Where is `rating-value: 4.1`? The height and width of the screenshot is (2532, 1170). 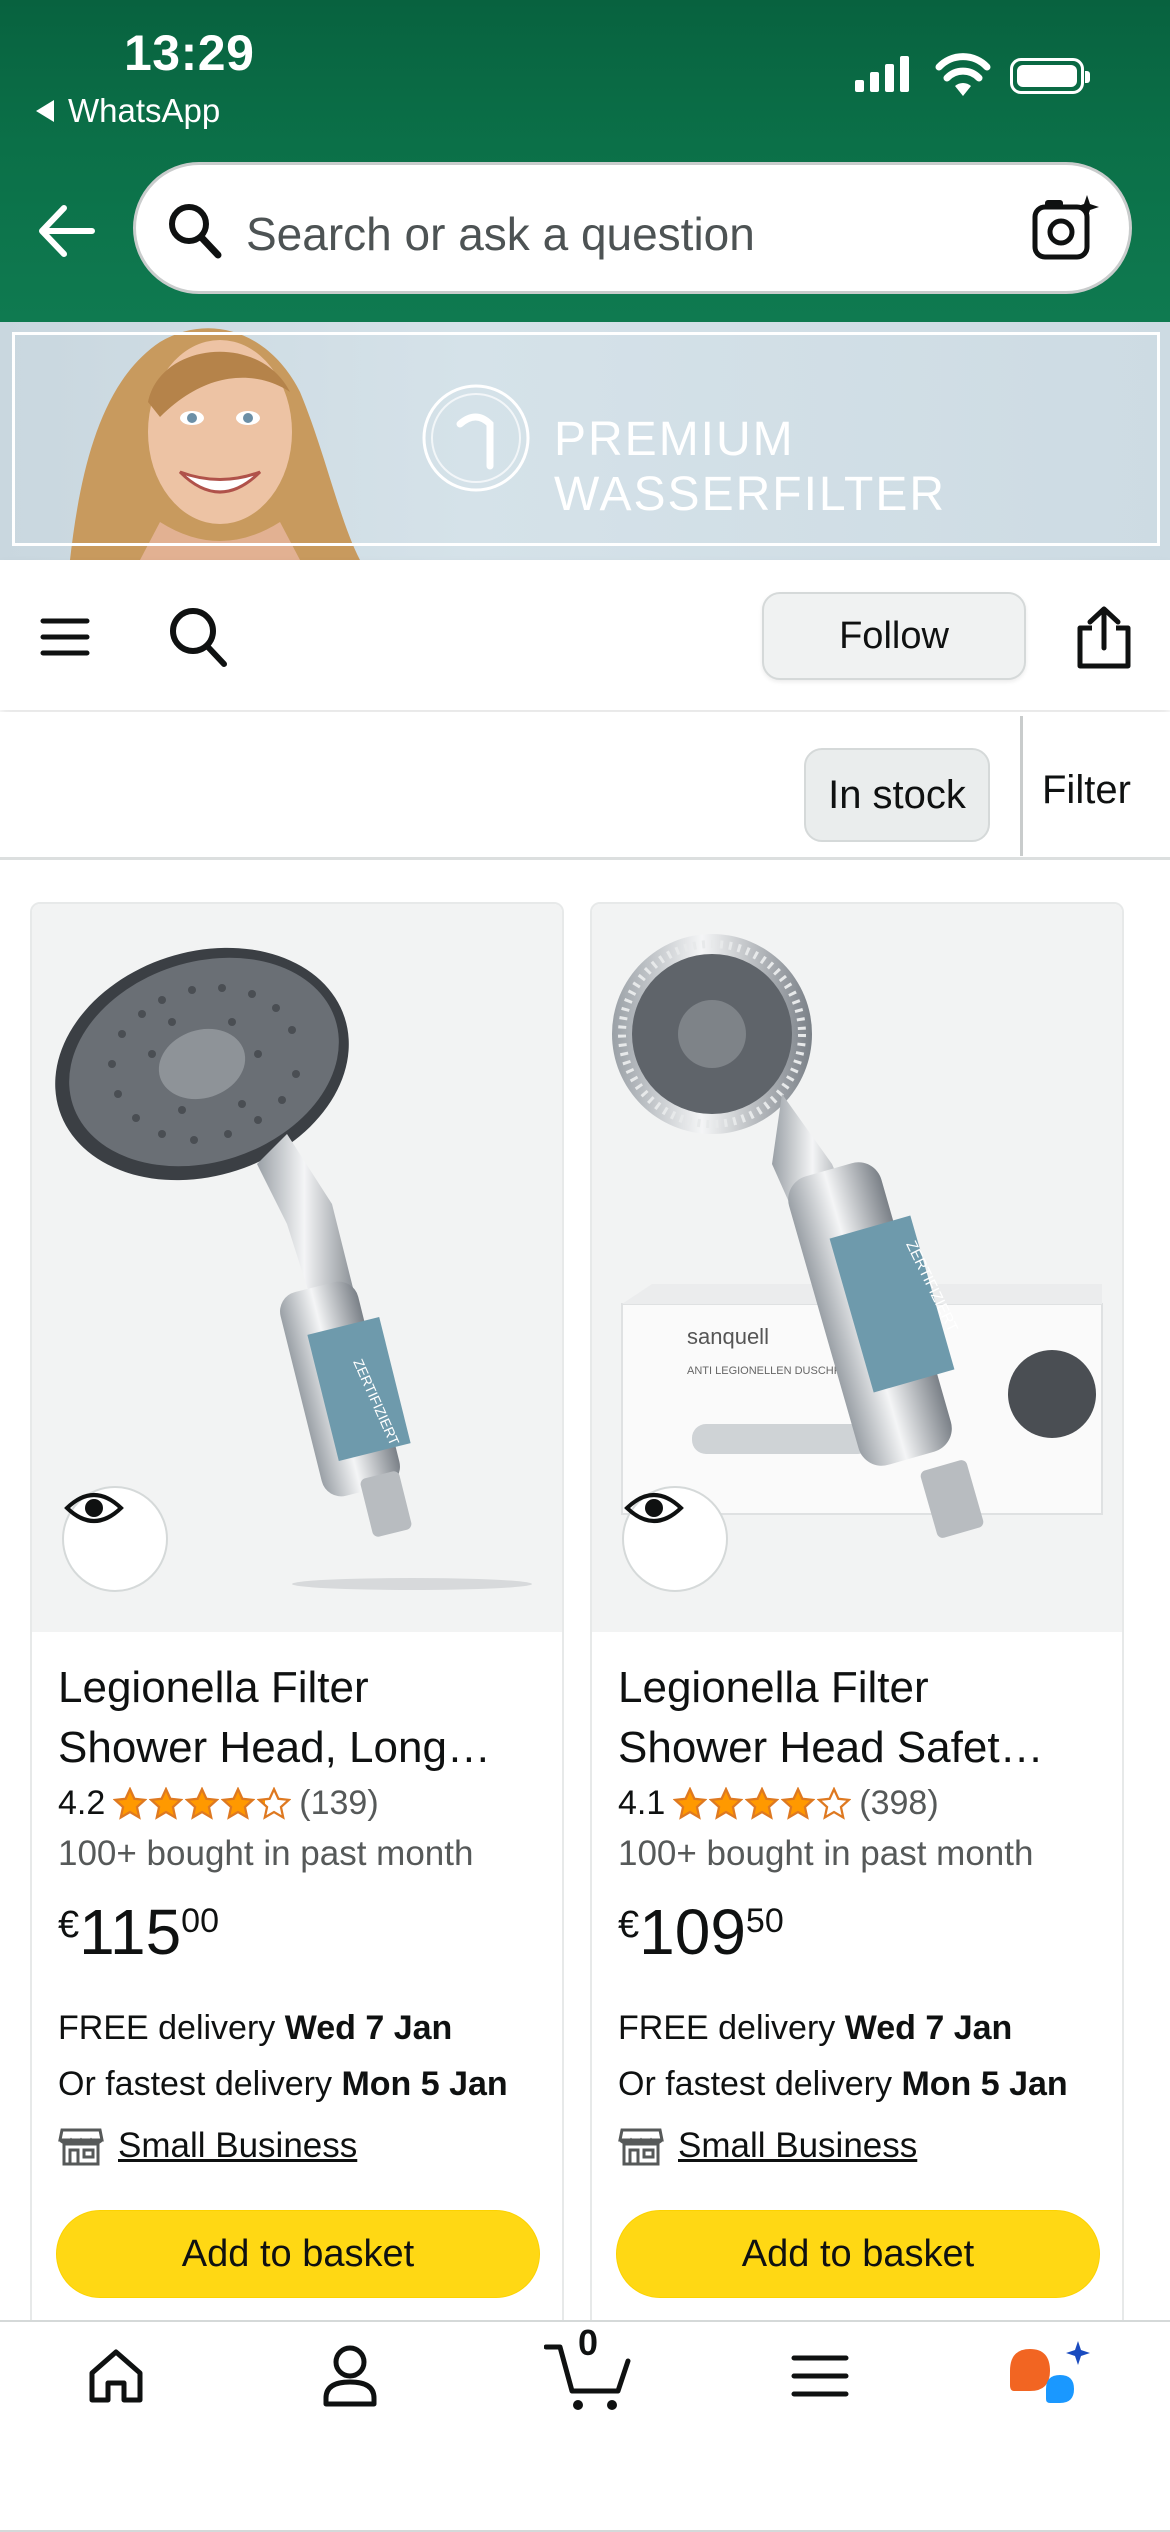
rating-value: 4.1 is located at coordinates (642, 1803).